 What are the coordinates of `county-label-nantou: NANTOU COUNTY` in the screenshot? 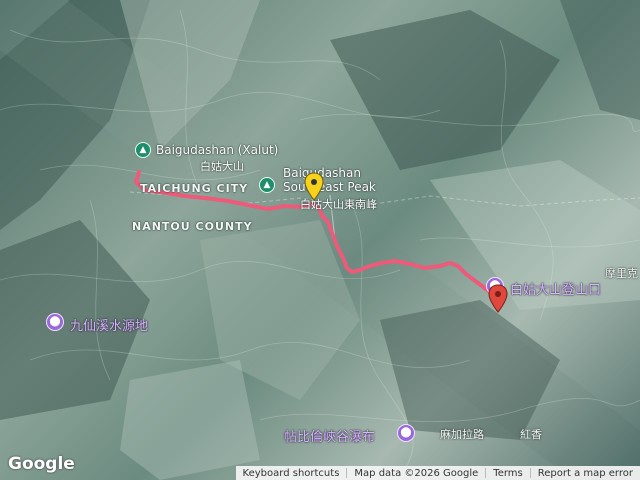 It's located at (192, 226).